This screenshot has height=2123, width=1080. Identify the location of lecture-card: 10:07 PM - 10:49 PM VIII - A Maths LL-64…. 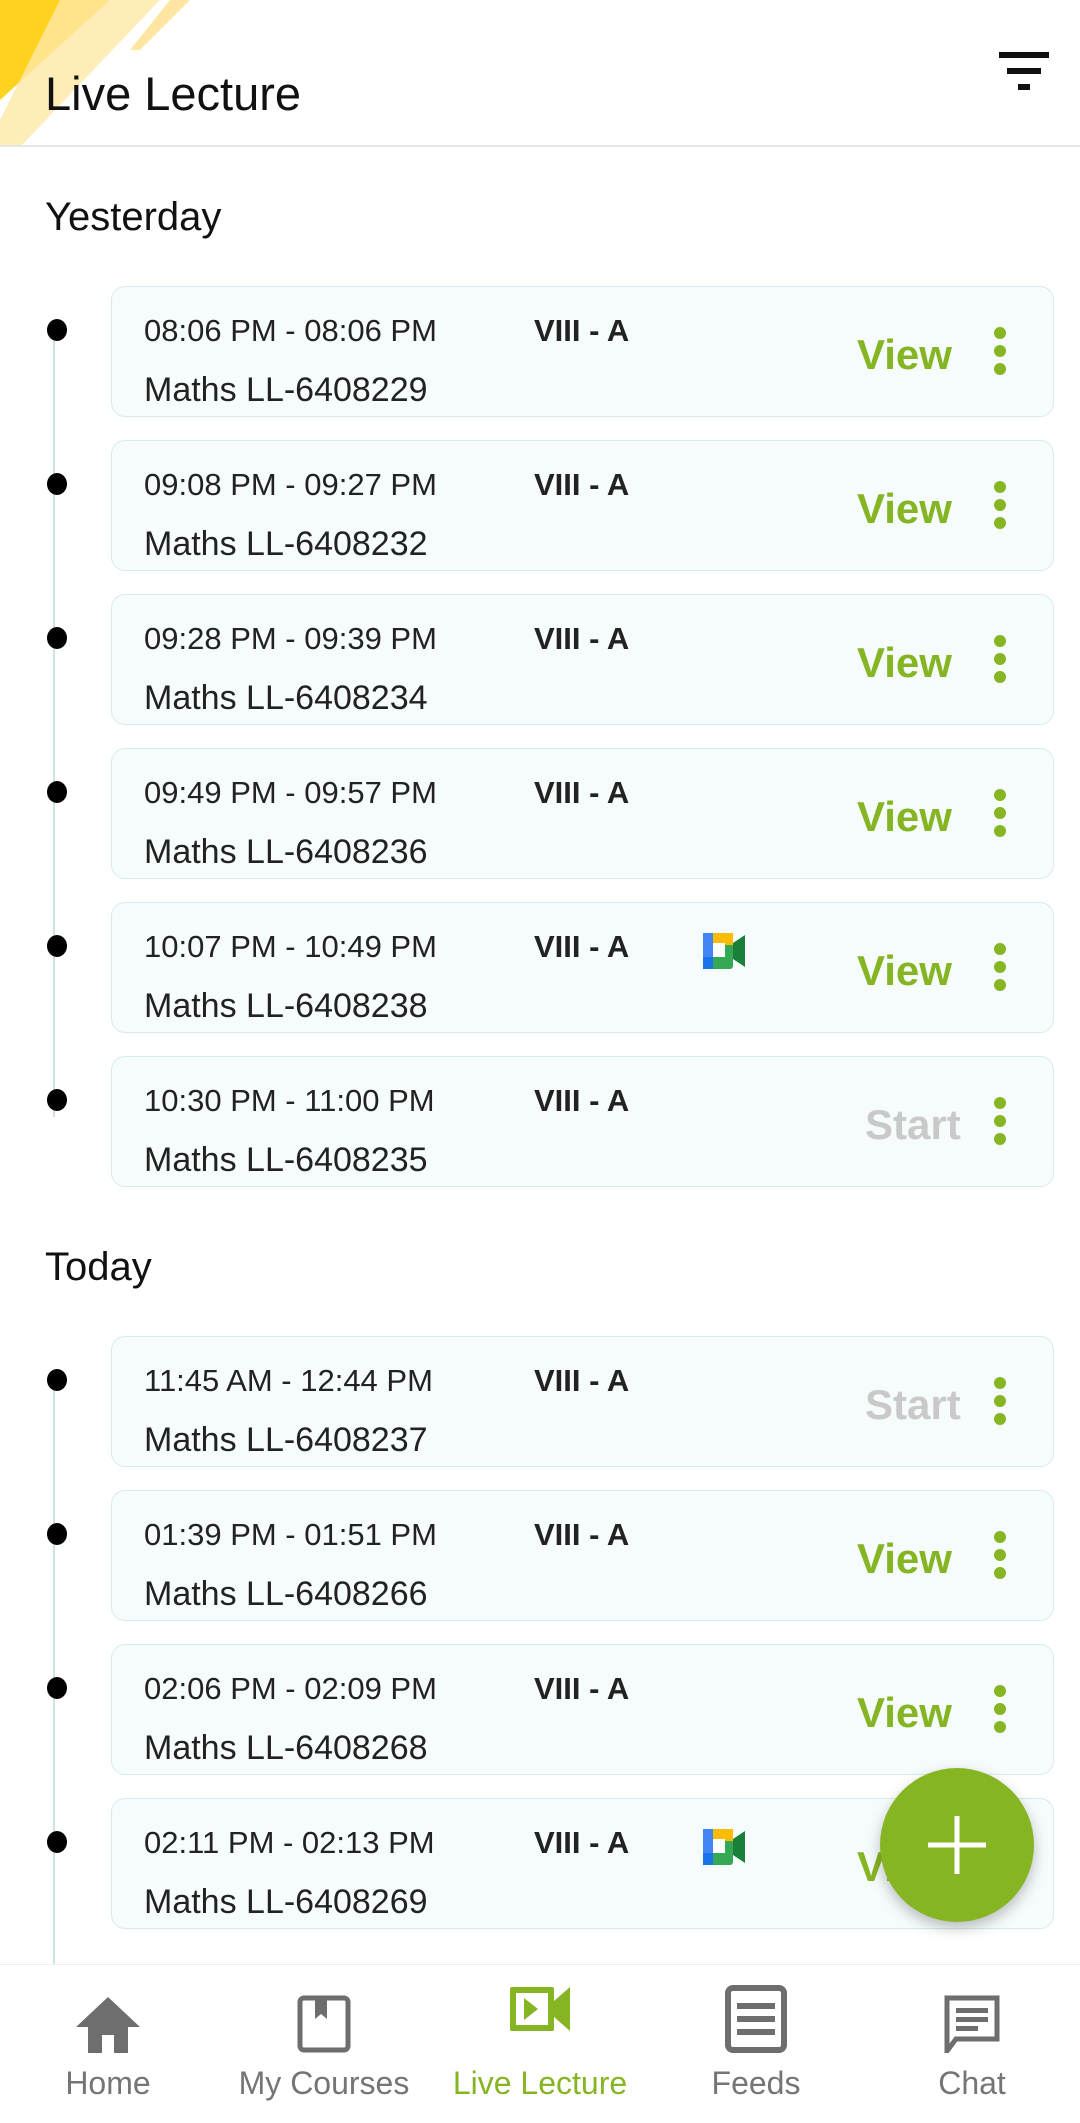
(550, 967).